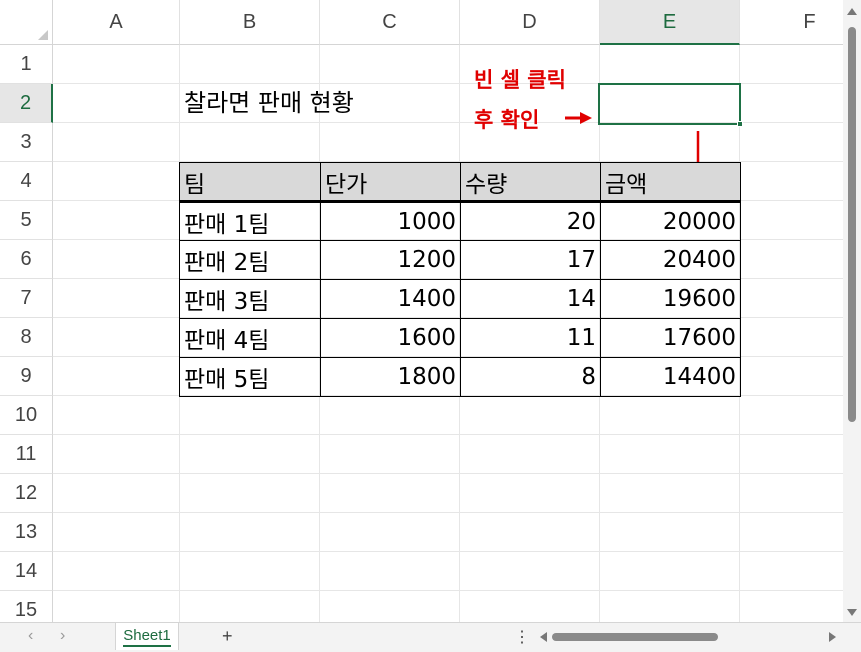 The height and width of the screenshot is (652, 861). Describe the element at coordinates (530, 221) in the screenshot. I see `quantity-cell: 20` at that location.